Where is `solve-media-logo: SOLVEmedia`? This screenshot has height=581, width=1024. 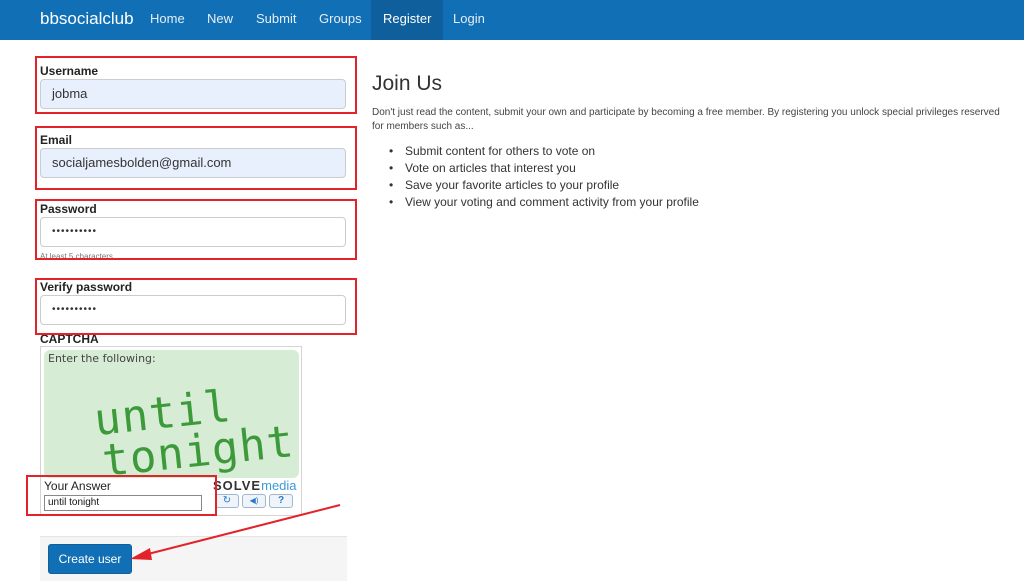 solve-media-logo: SOLVEmedia is located at coordinates (255, 485).